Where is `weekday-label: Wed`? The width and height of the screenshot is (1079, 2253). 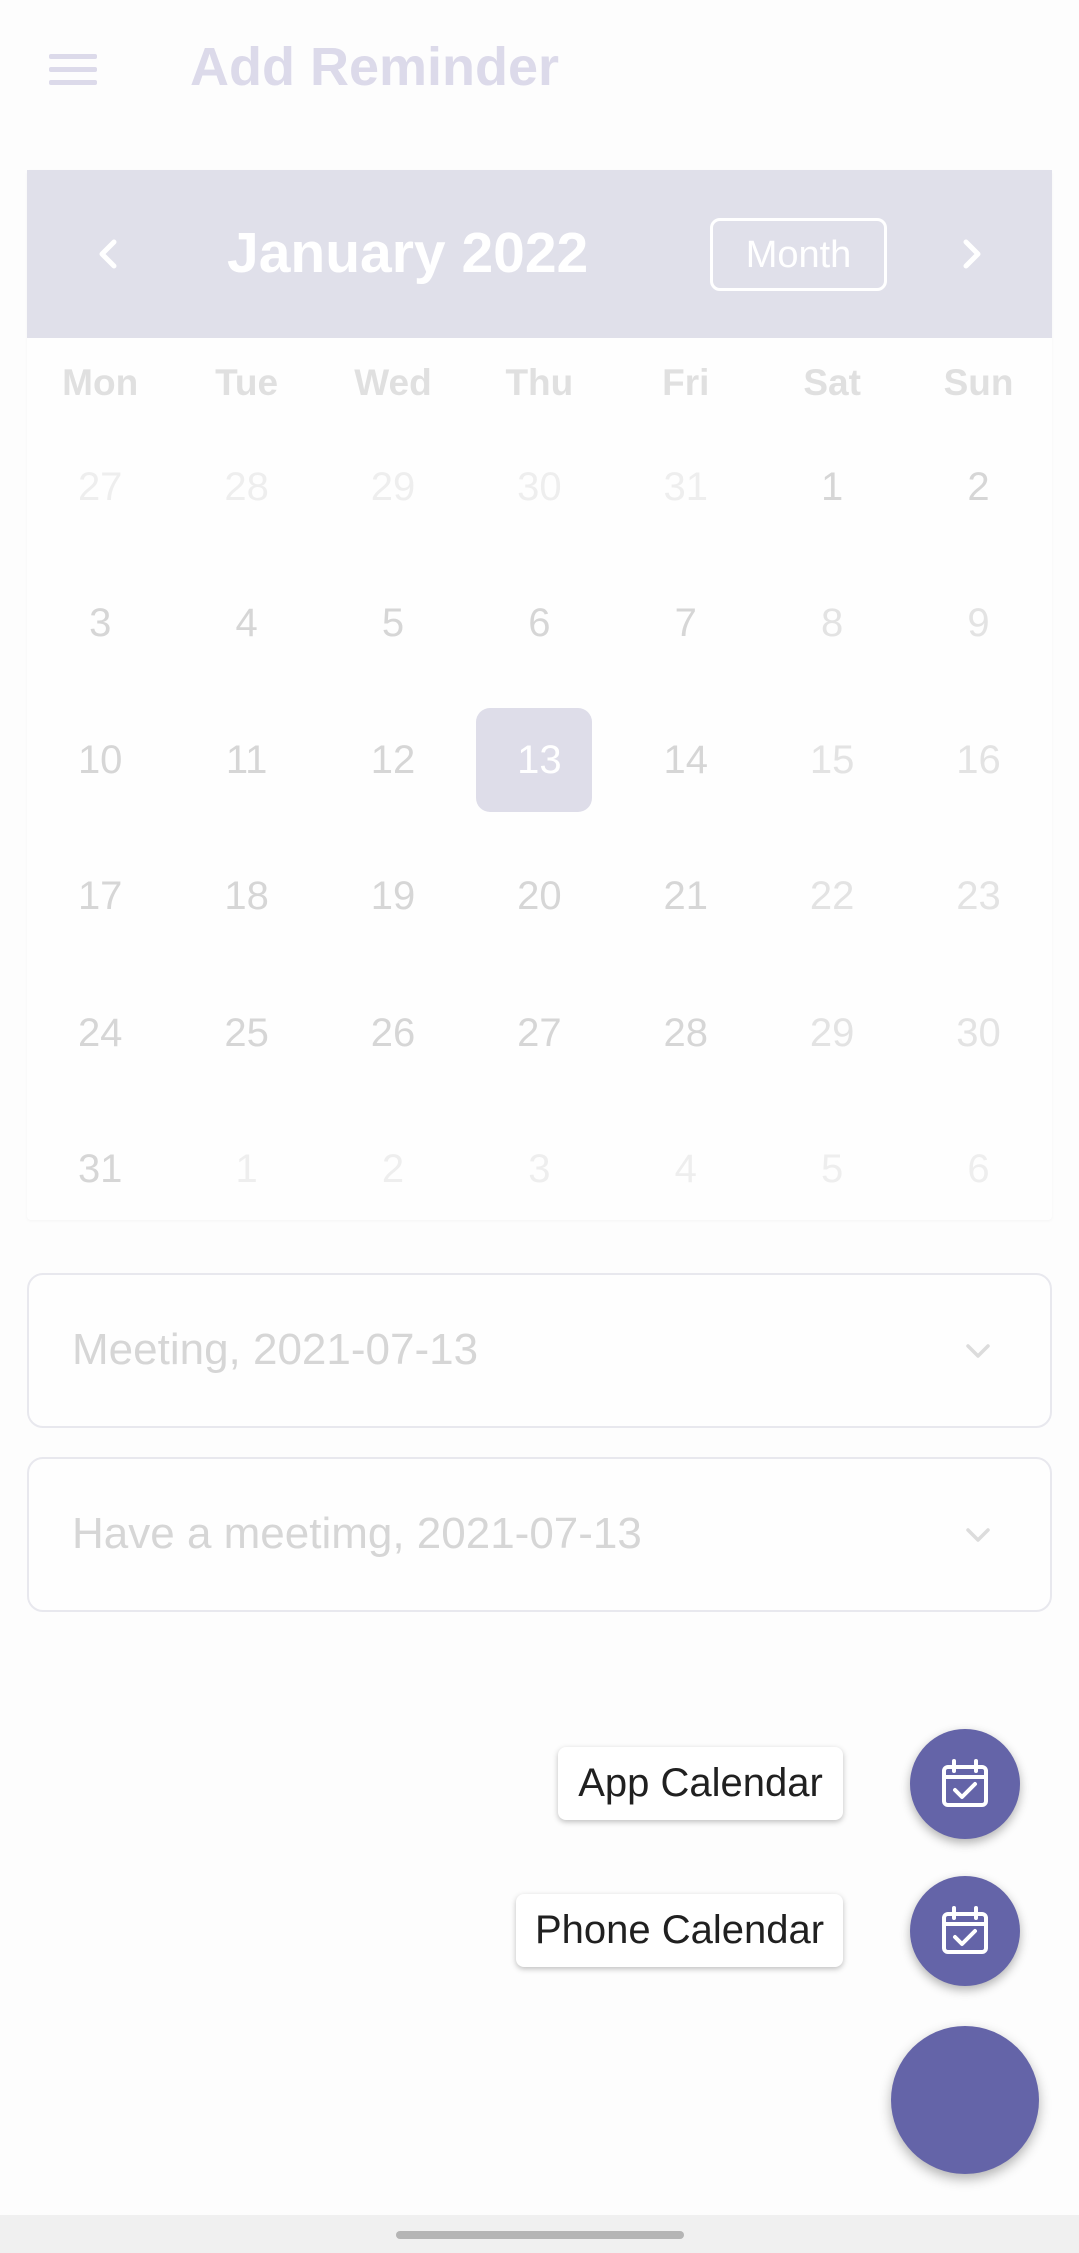 weekday-label: Wed is located at coordinates (393, 382).